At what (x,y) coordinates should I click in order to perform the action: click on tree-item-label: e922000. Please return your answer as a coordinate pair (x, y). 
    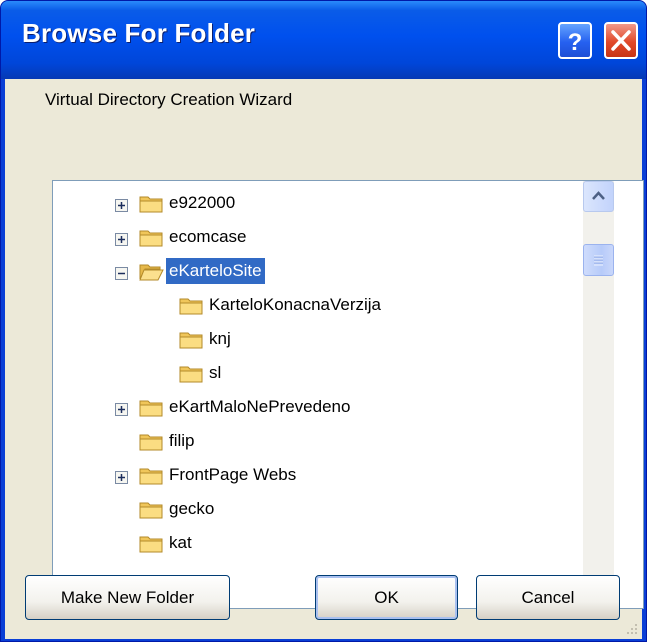
    Looking at the image, I should click on (202, 202).